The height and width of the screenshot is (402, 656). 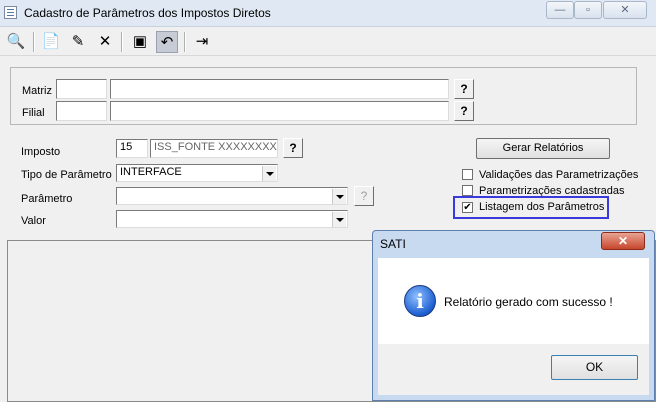 What do you see at coordinates (364, 196) in the screenshot?
I see `parametro-help-button: ?` at bounding box center [364, 196].